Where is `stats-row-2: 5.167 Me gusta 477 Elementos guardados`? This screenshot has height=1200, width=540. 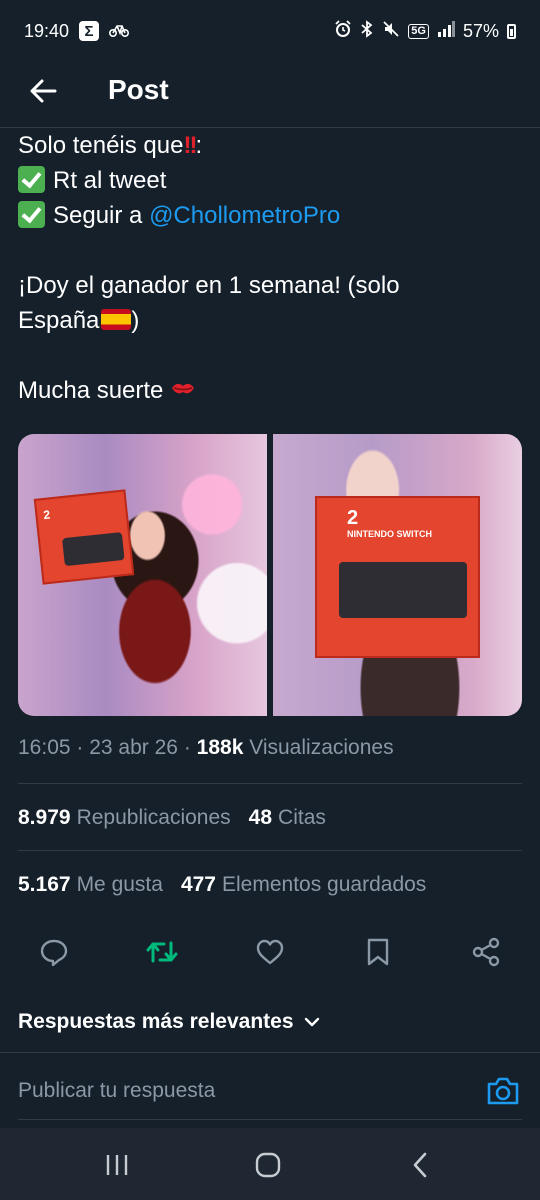 stats-row-2: 5.167 Me gusta 477 Elementos guardados is located at coordinates (222, 885).